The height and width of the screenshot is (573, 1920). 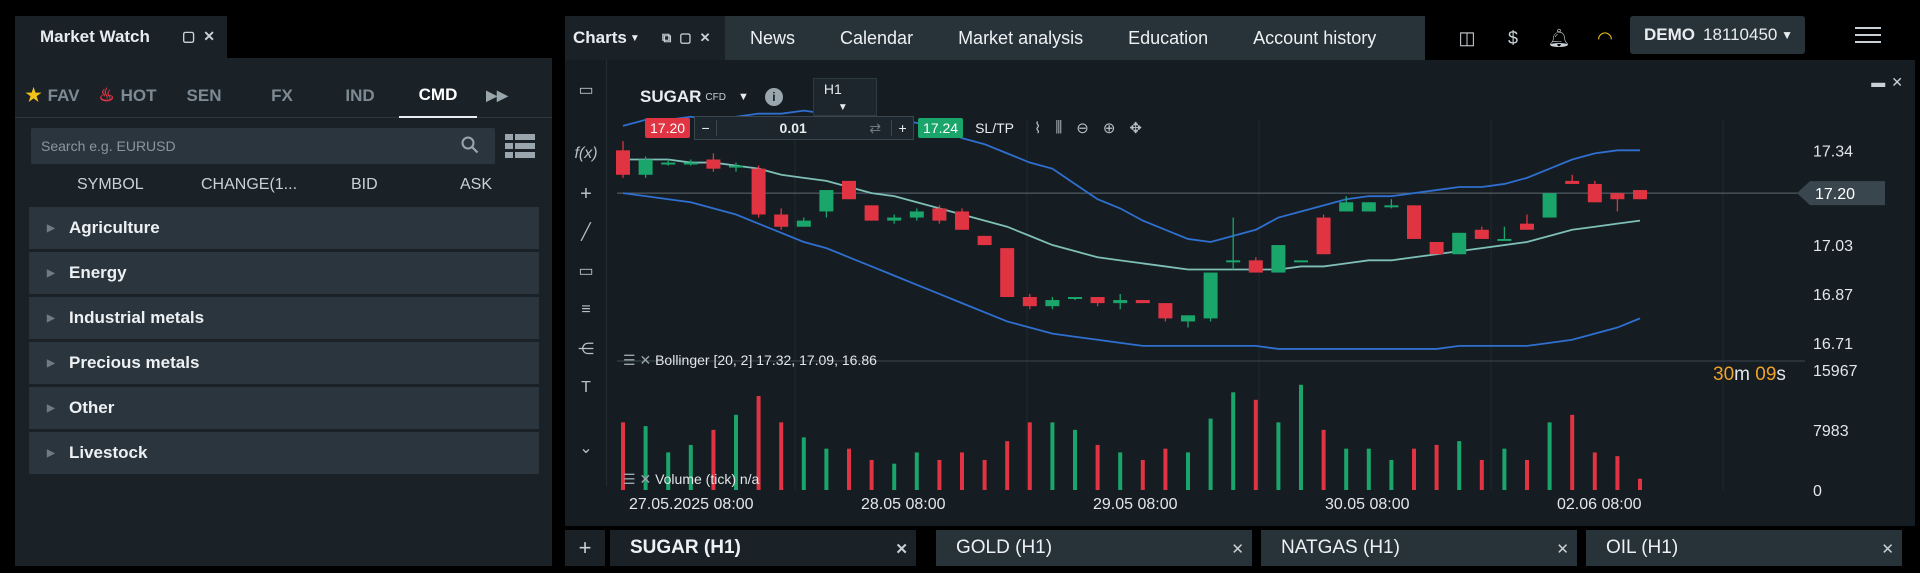 I want to click on chart-type-icon: ▭, so click(x=586, y=90).